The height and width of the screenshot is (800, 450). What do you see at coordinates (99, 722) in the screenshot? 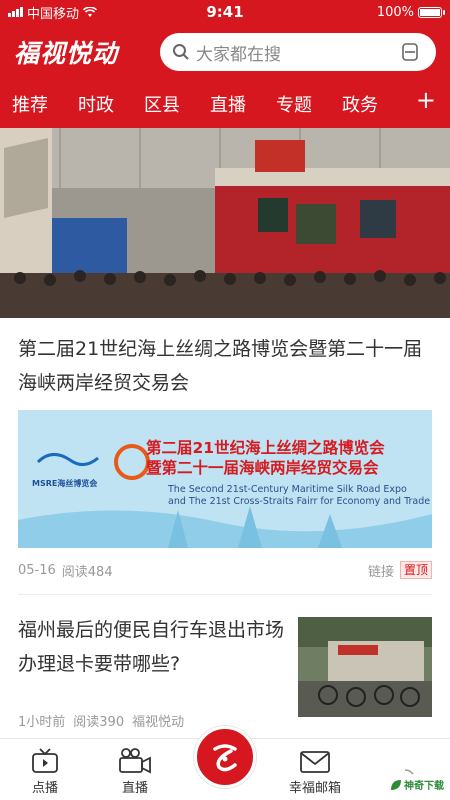
I see `article2-reads: 阅读390` at bounding box center [99, 722].